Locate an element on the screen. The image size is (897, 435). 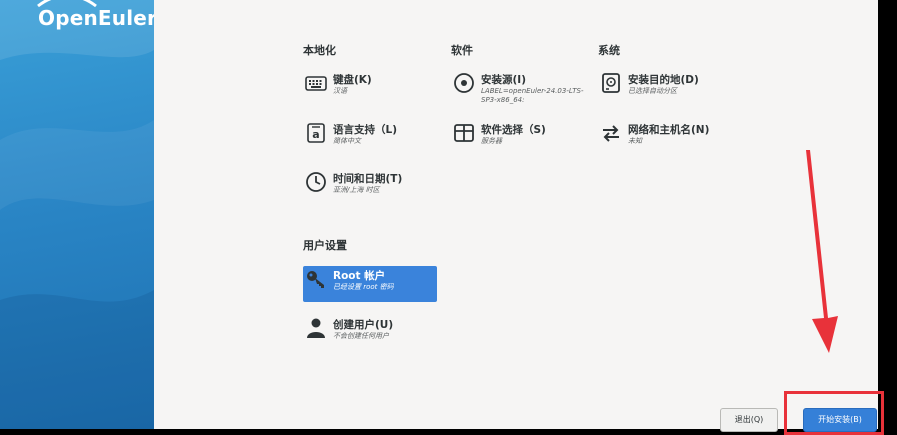
spoke-keyboard: 键盘(K) 汉语 is located at coordinates (370, 88).